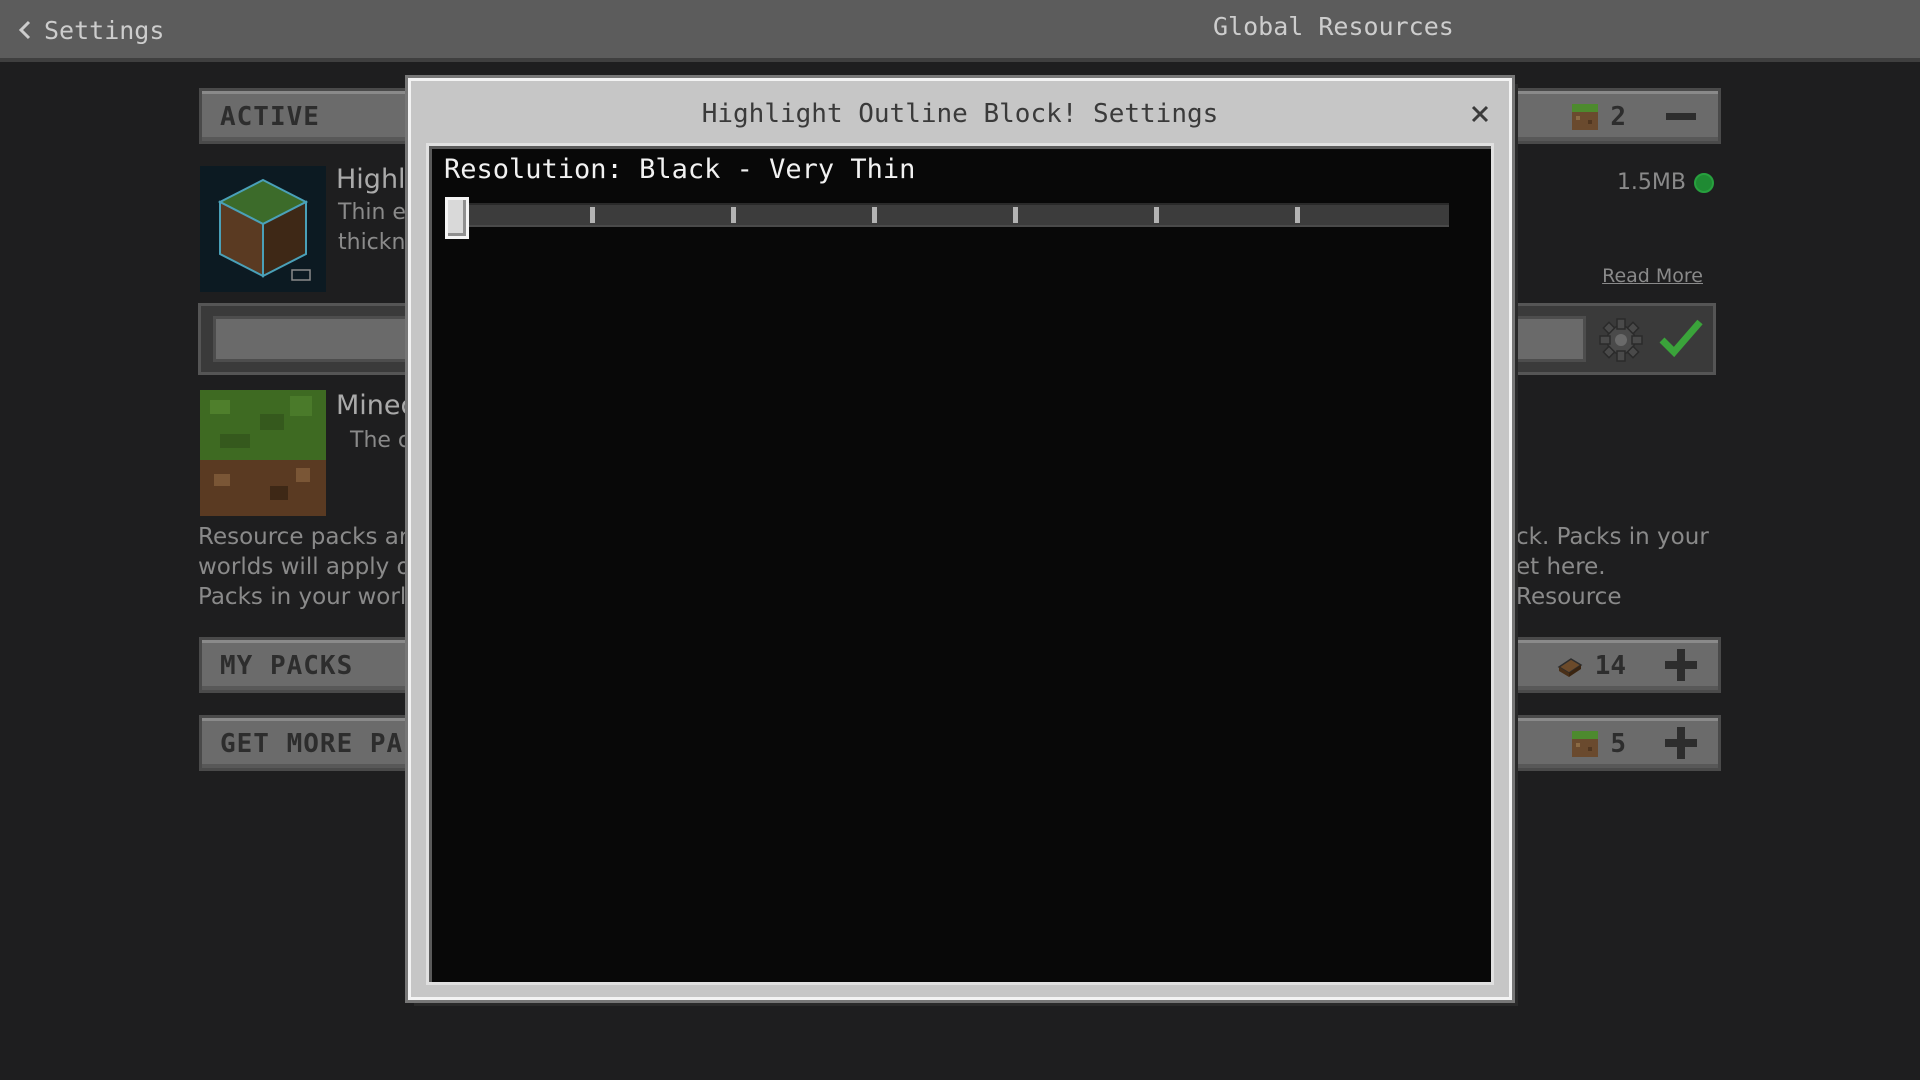 The width and height of the screenshot is (1920, 1080). I want to click on info-line: ck. Packs in your, so click(1612, 537).